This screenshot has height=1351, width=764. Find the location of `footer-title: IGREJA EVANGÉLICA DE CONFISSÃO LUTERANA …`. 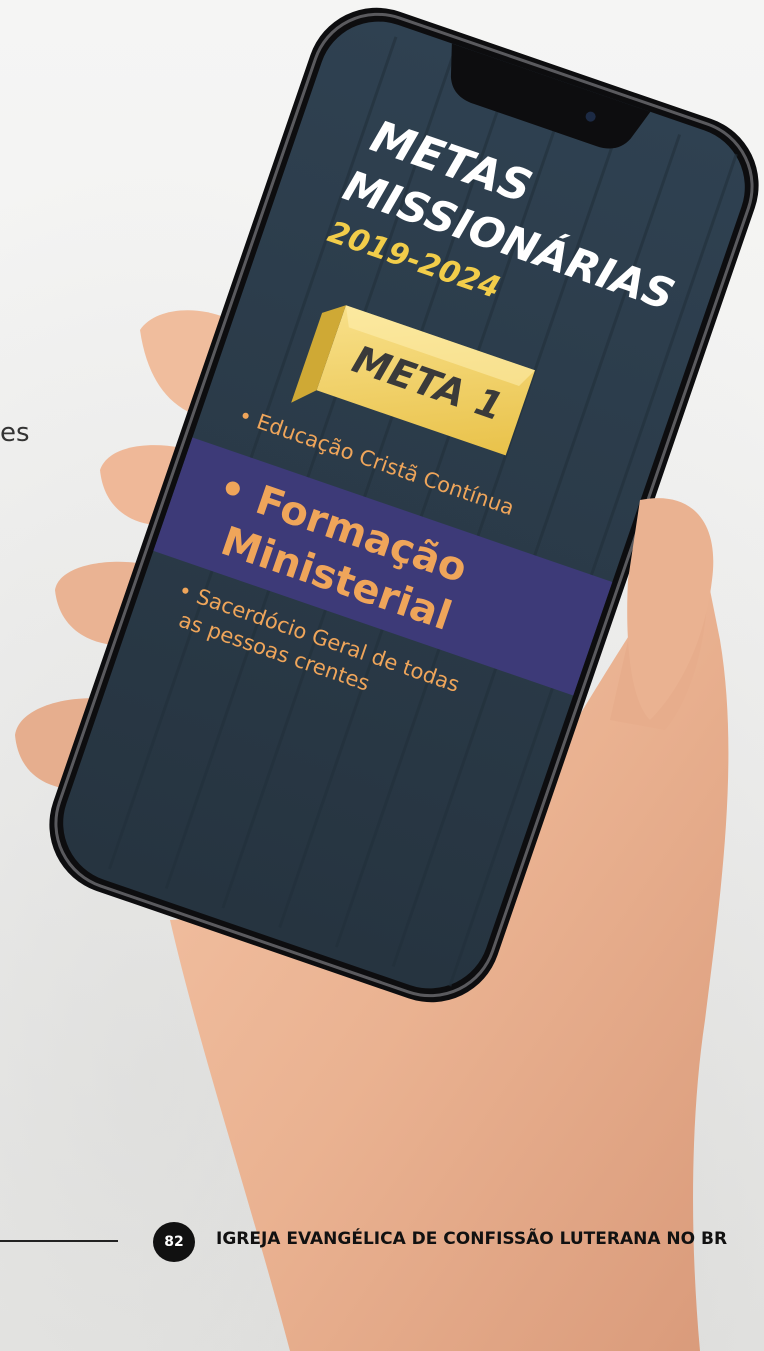

footer-title: IGREJA EVANGÉLICA DE CONFISSÃO LUTERANA … is located at coordinates (472, 1239).